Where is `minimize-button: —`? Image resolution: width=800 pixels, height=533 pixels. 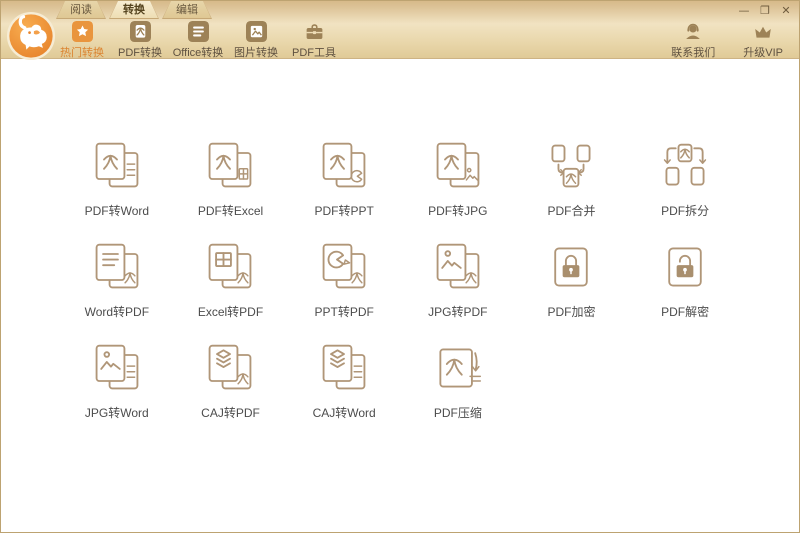 minimize-button: — is located at coordinates (744, 11).